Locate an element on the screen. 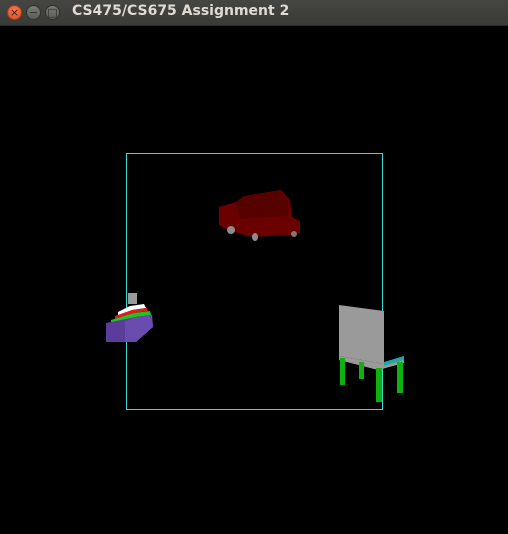 The height and width of the screenshot is (534, 508). chair-model is located at coordinates (371, 353).